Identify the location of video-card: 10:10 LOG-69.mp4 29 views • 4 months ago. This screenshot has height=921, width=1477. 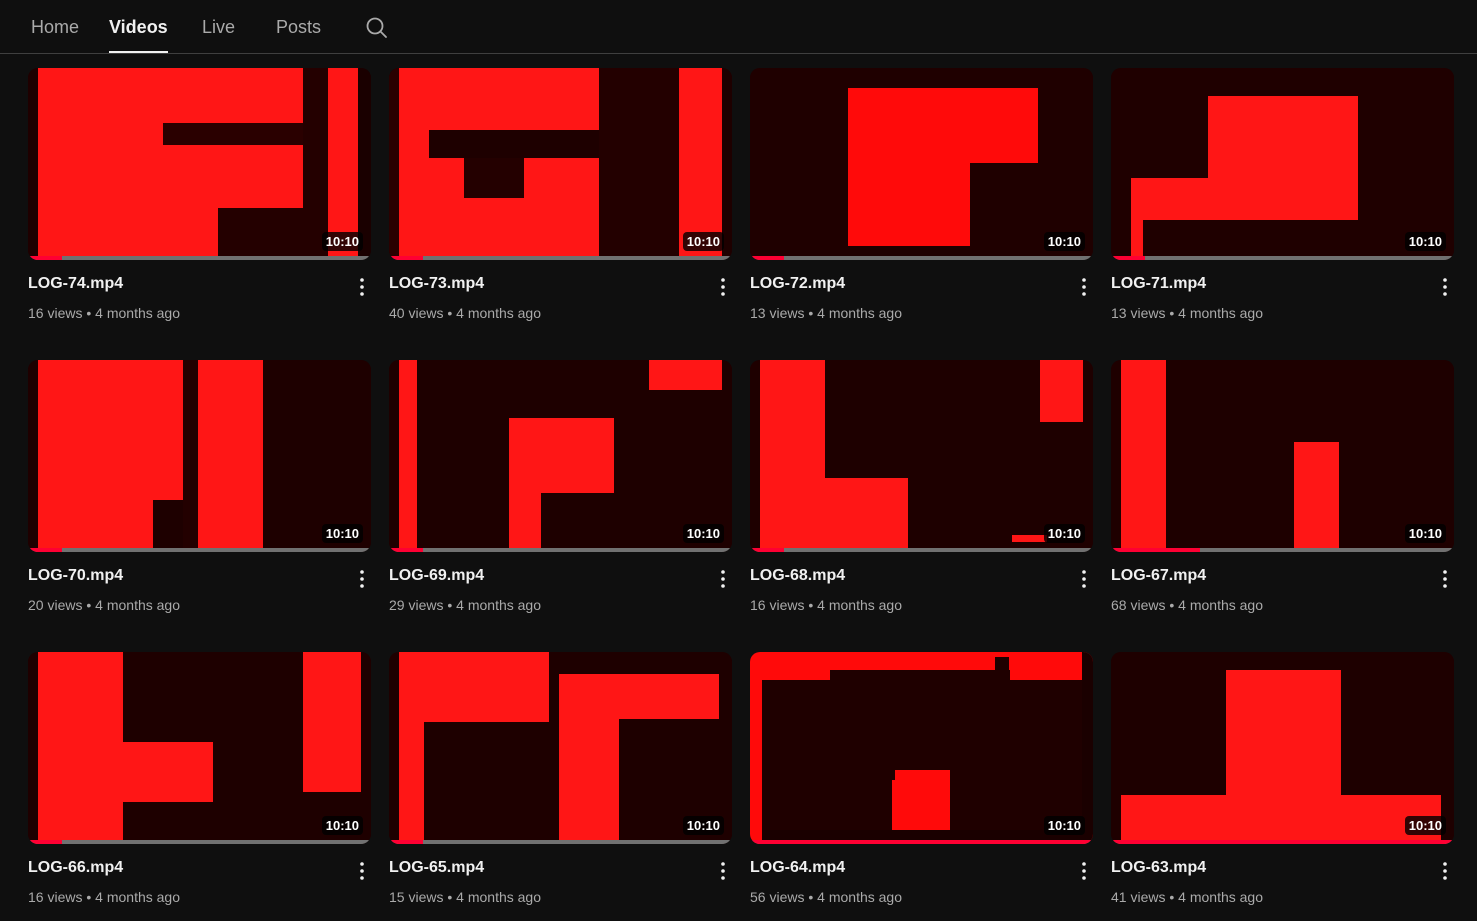
(560, 486).